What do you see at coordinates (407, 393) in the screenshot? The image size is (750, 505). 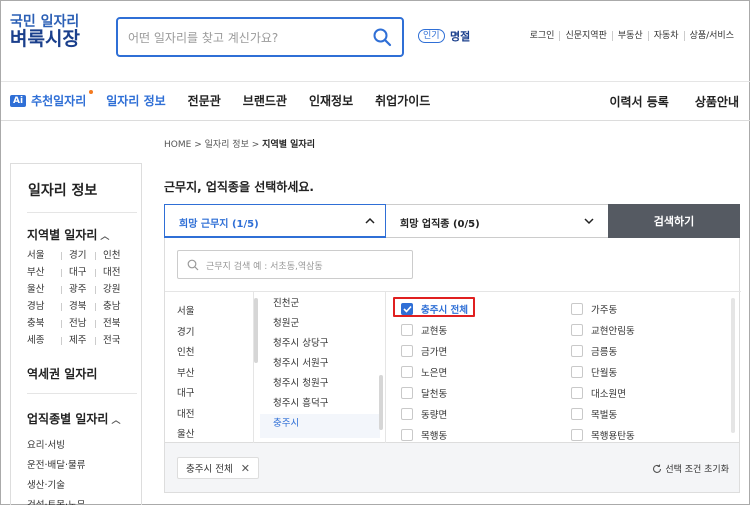 I see `checkbox-icon` at bounding box center [407, 393].